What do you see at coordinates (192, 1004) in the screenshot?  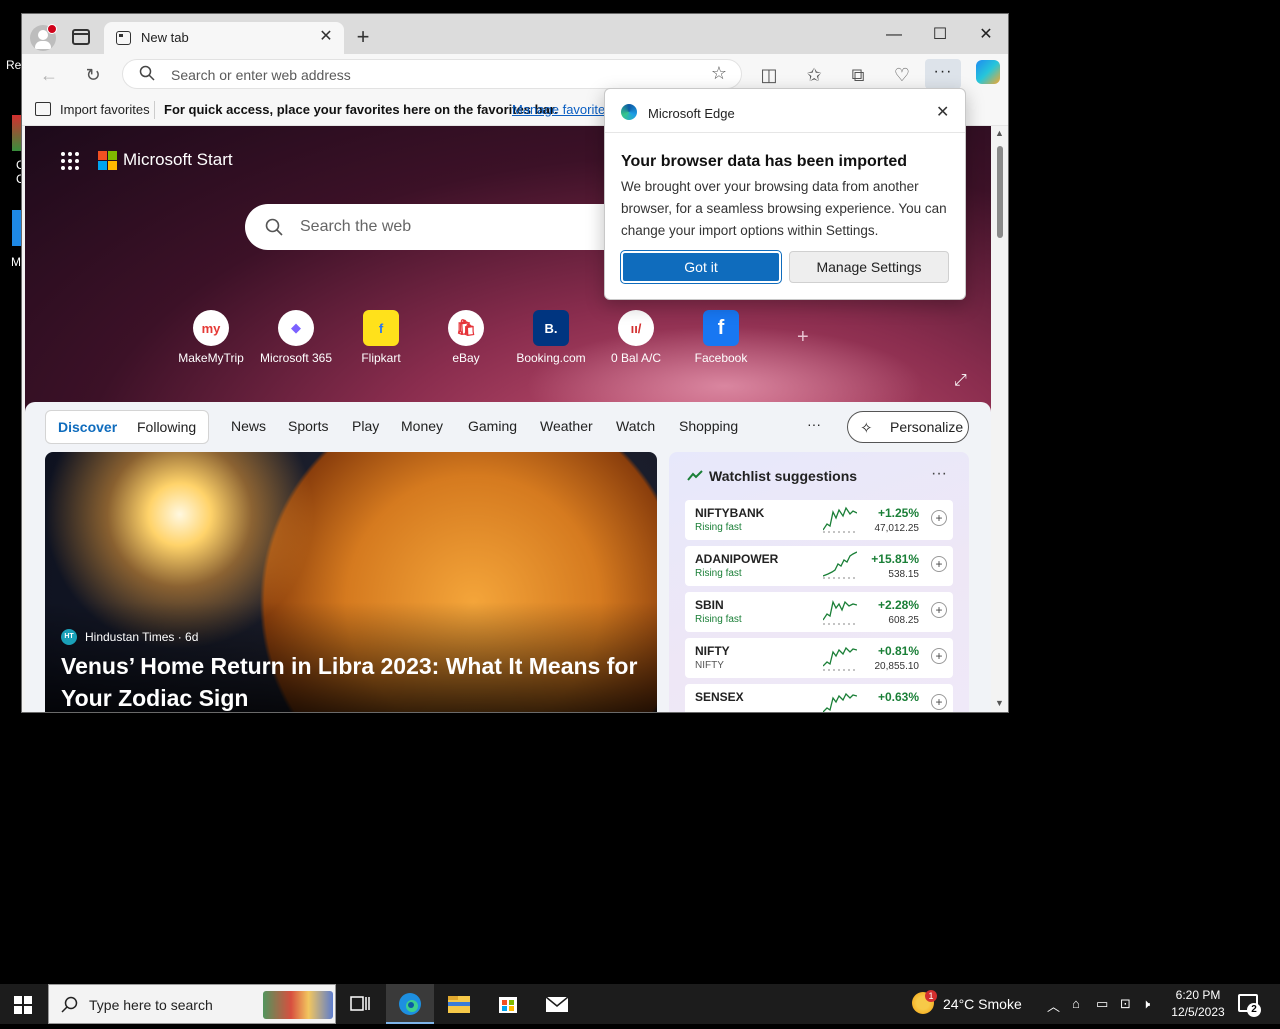 I see `taskbar-search-input: Type here to search` at bounding box center [192, 1004].